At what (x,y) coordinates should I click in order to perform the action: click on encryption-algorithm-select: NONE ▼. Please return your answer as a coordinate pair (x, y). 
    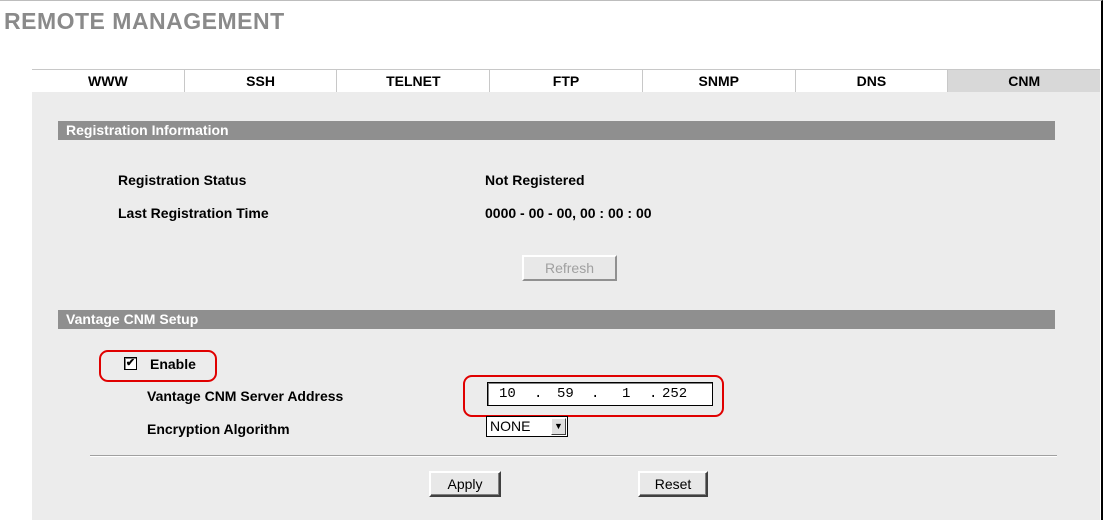
    Looking at the image, I should click on (527, 426).